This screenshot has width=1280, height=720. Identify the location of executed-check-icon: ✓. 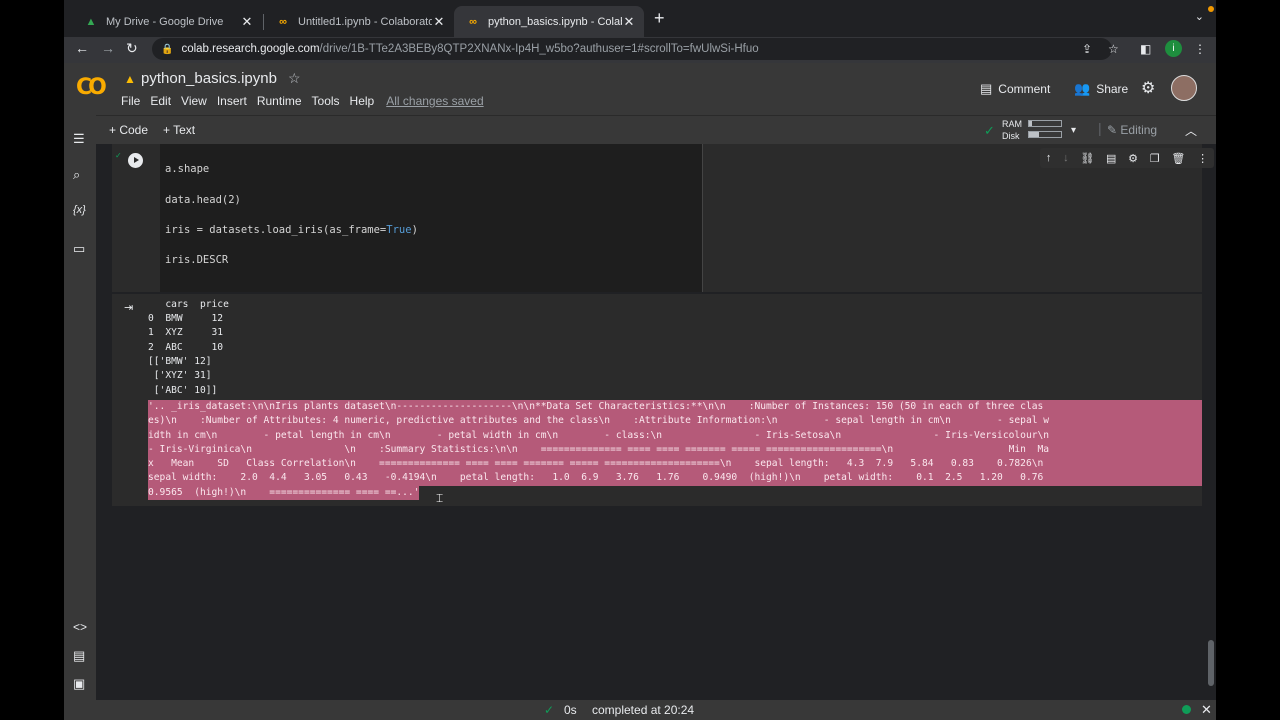
(118, 155).